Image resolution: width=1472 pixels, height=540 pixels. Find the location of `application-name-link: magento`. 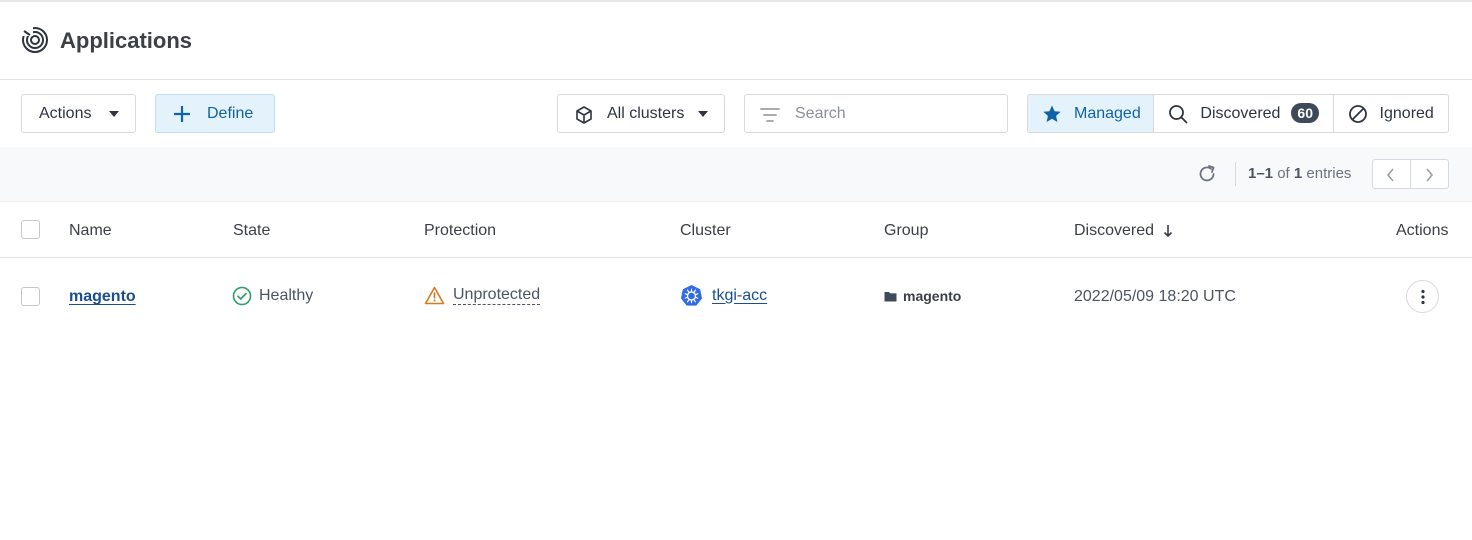

application-name-link: magento is located at coordinates (102, 297).